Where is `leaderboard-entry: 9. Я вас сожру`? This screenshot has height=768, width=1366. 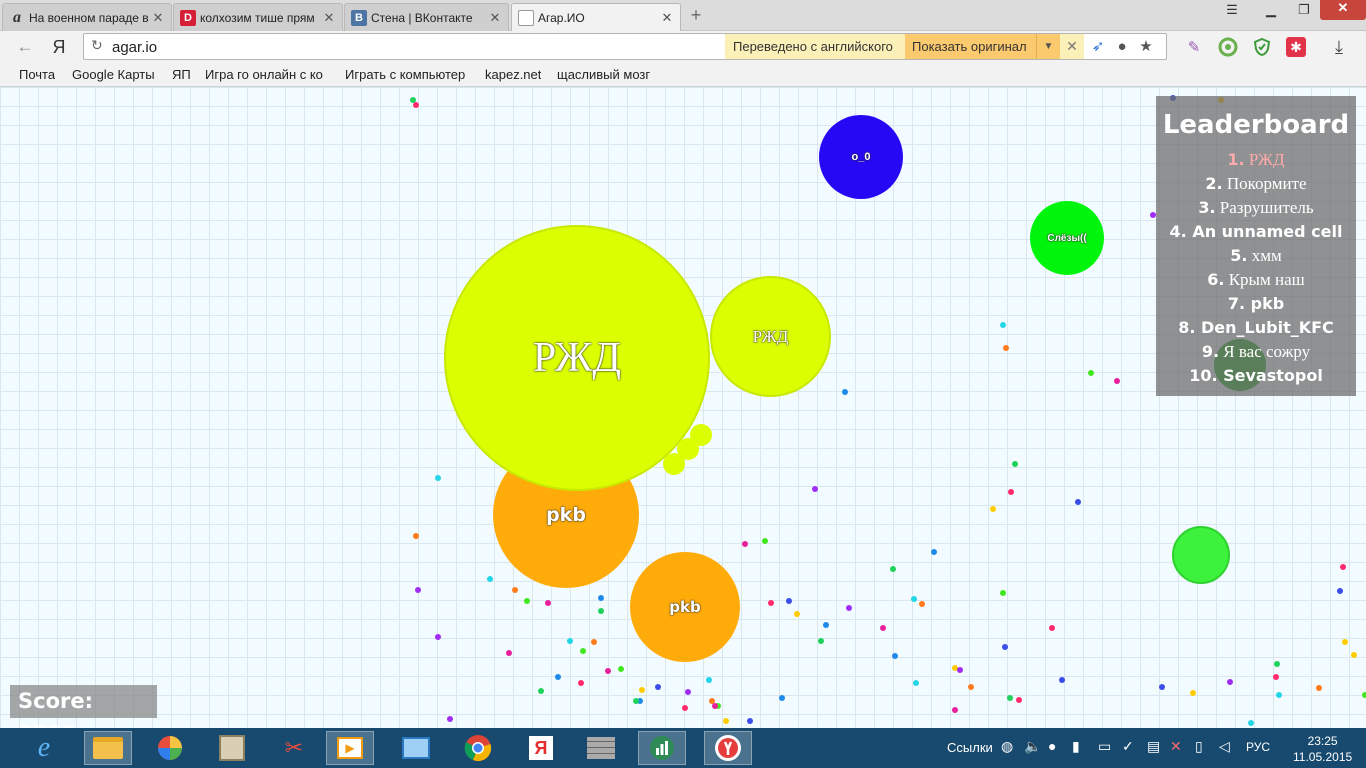
leaderboard-entry: 9. Я вас сожру is located at coordinates (1256, 352).